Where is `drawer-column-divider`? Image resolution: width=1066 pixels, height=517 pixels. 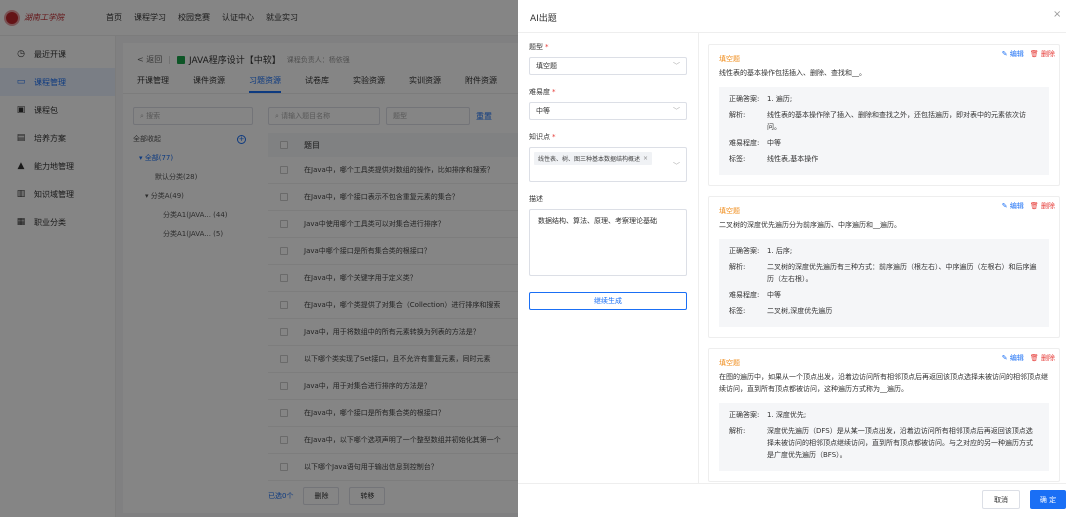
drawer-column-divider is located at coordinates (698, 258).